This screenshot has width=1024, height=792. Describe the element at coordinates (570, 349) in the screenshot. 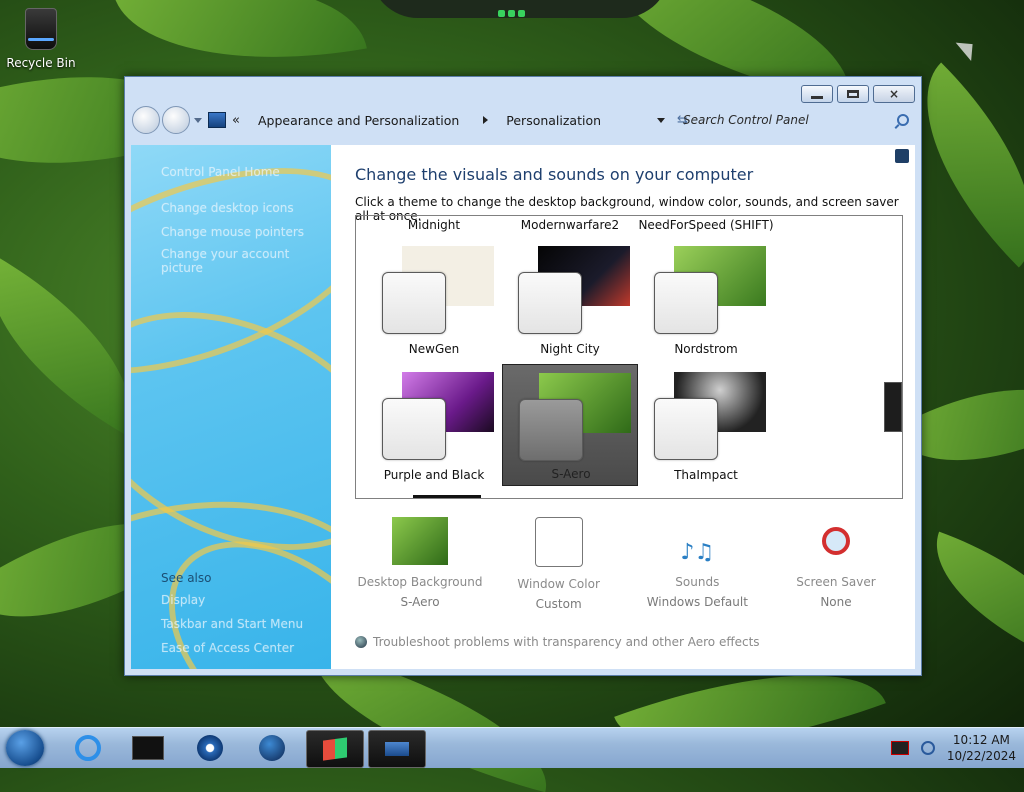

I see `theme-label: Night City` at that location.